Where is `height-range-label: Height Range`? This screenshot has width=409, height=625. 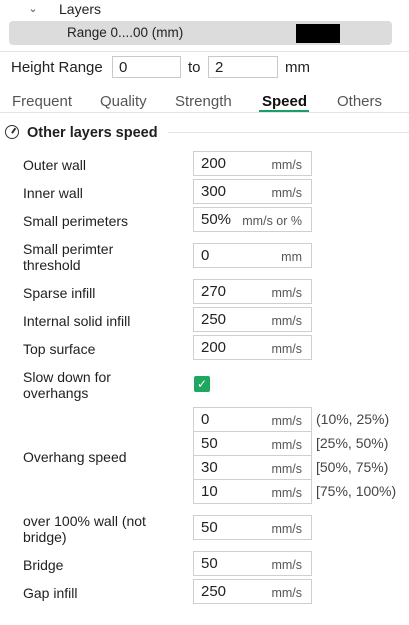
height-range-label: Height Range is located at coordinates (57, 67).